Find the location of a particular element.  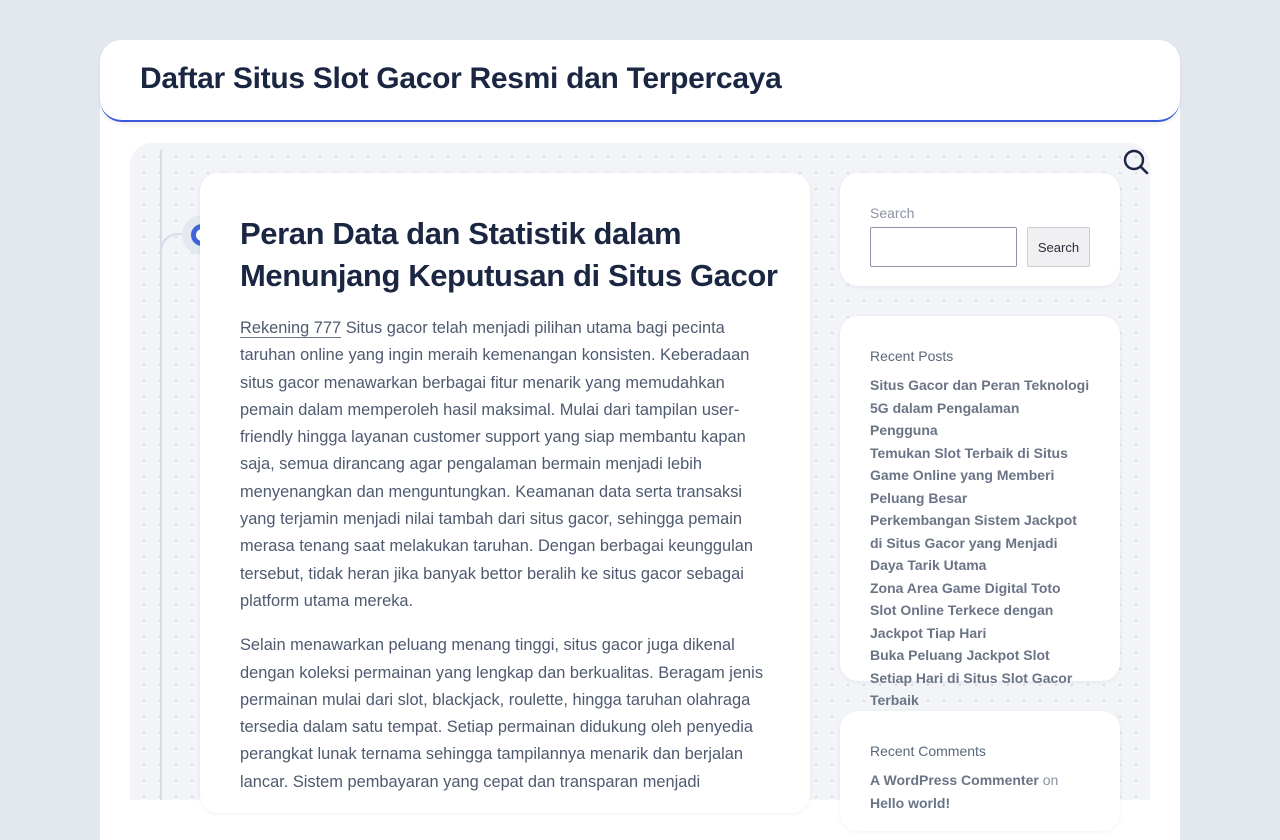

search-icon-graphic is located at coordinates (1136, 162).